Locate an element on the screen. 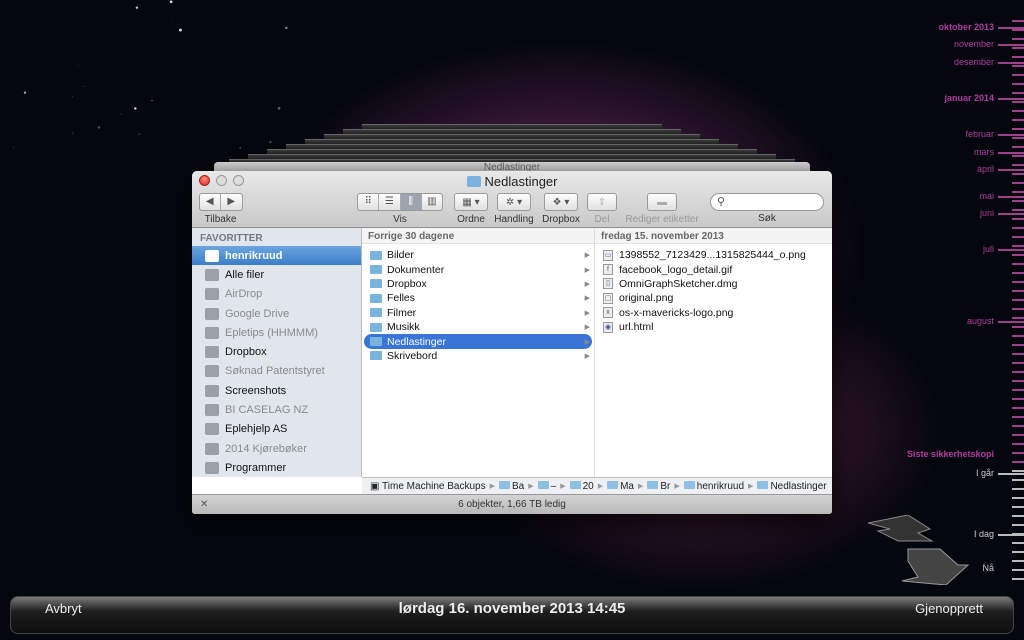  file-row: ◉ url.html is located at coordinates (713, 327).